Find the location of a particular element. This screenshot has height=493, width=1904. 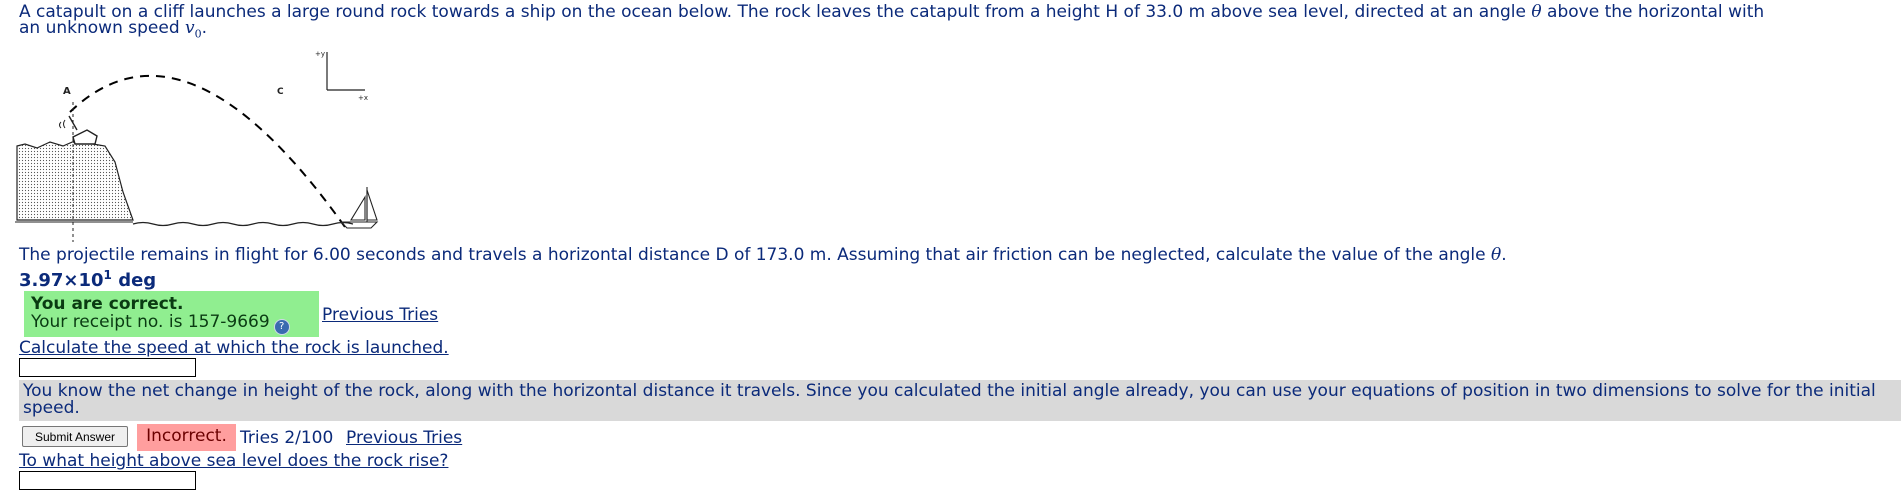

catapult-figure: +y +x A B C is located at coordinates (197, 142).